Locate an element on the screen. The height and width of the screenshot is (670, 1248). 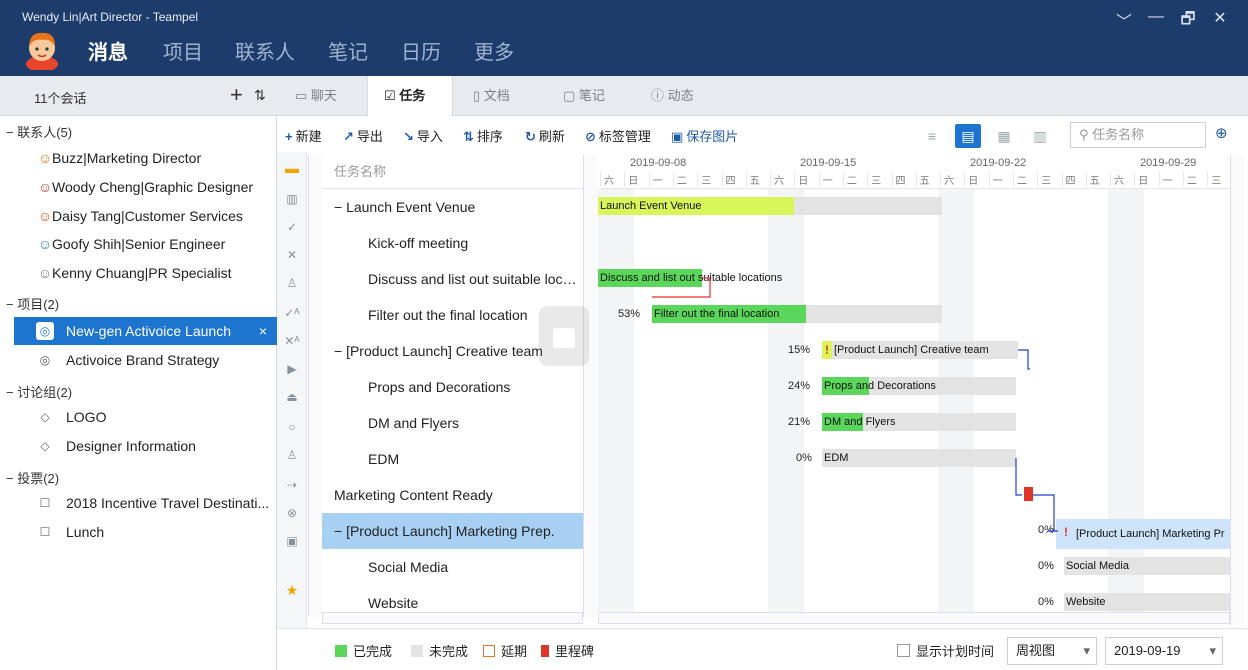
task-row: Kick-off meeting is located at coordinates (452, 243).